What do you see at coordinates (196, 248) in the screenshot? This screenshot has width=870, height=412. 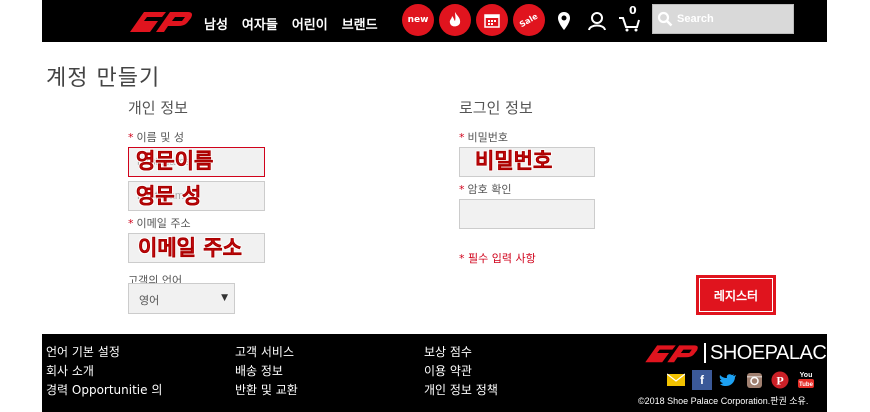 I see `email-input` at bounding box center [196, 248].